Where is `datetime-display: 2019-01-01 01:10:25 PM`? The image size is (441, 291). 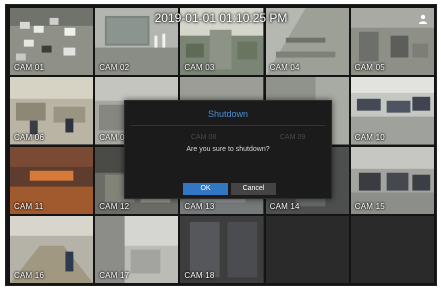
datetime-display: 2019-01-01 01:10:25 PM is located at coordinates (221, 18).